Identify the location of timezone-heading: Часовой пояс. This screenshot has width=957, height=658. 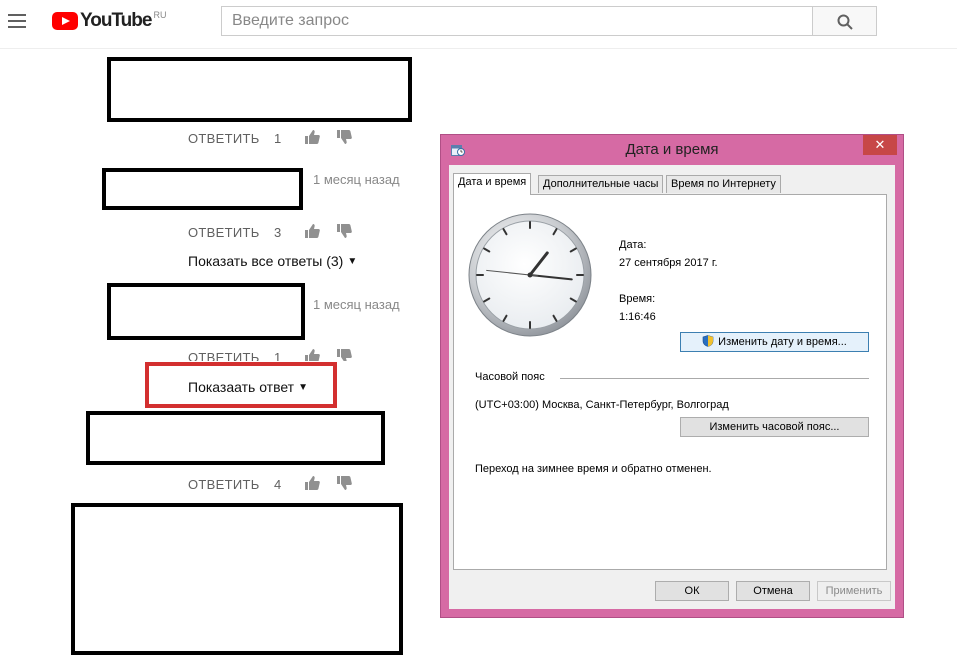
(510, 377).